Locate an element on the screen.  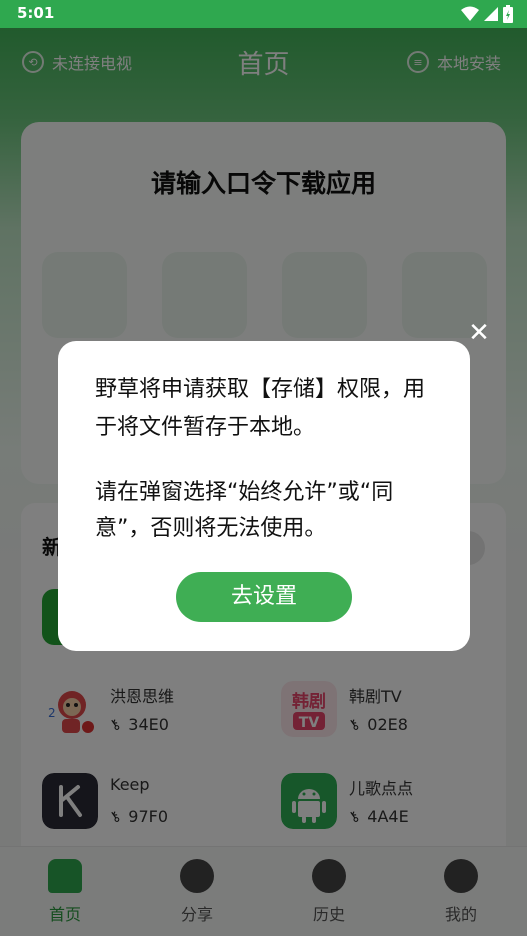
go-settings-button: 去设置 is located at coordinates (264, 597).